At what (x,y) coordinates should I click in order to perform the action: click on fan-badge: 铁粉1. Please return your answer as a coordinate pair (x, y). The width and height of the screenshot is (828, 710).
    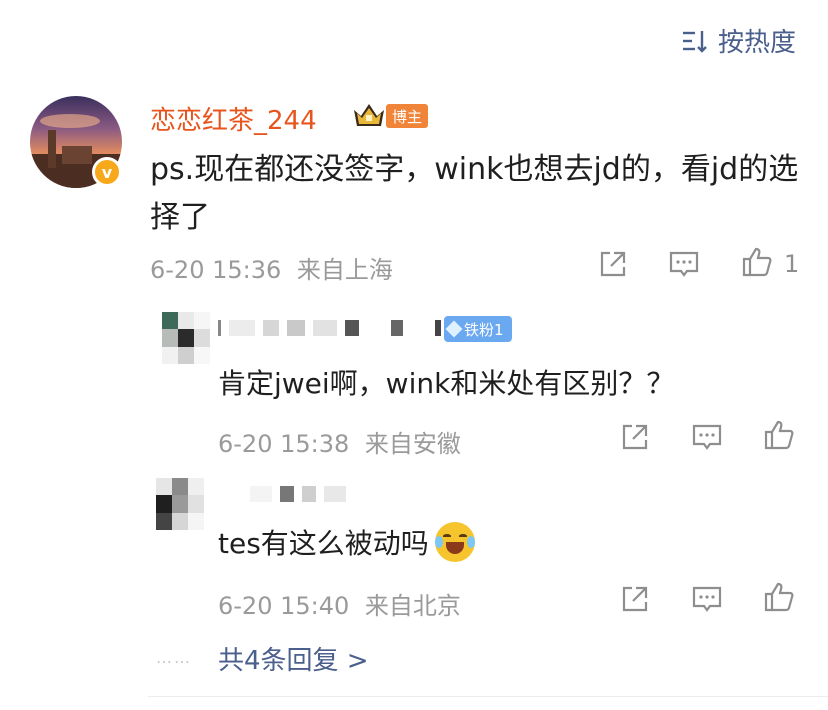
    Looking at the image, I should click on (478, 329).